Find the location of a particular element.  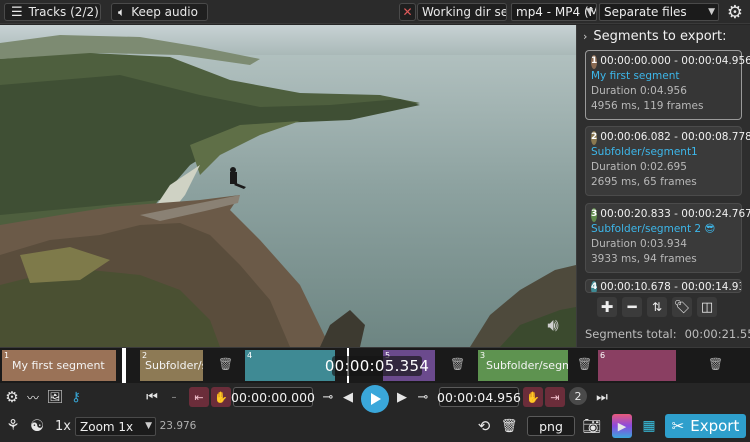

hamburger-icon: ☰ is located at coordinates (17, 12).